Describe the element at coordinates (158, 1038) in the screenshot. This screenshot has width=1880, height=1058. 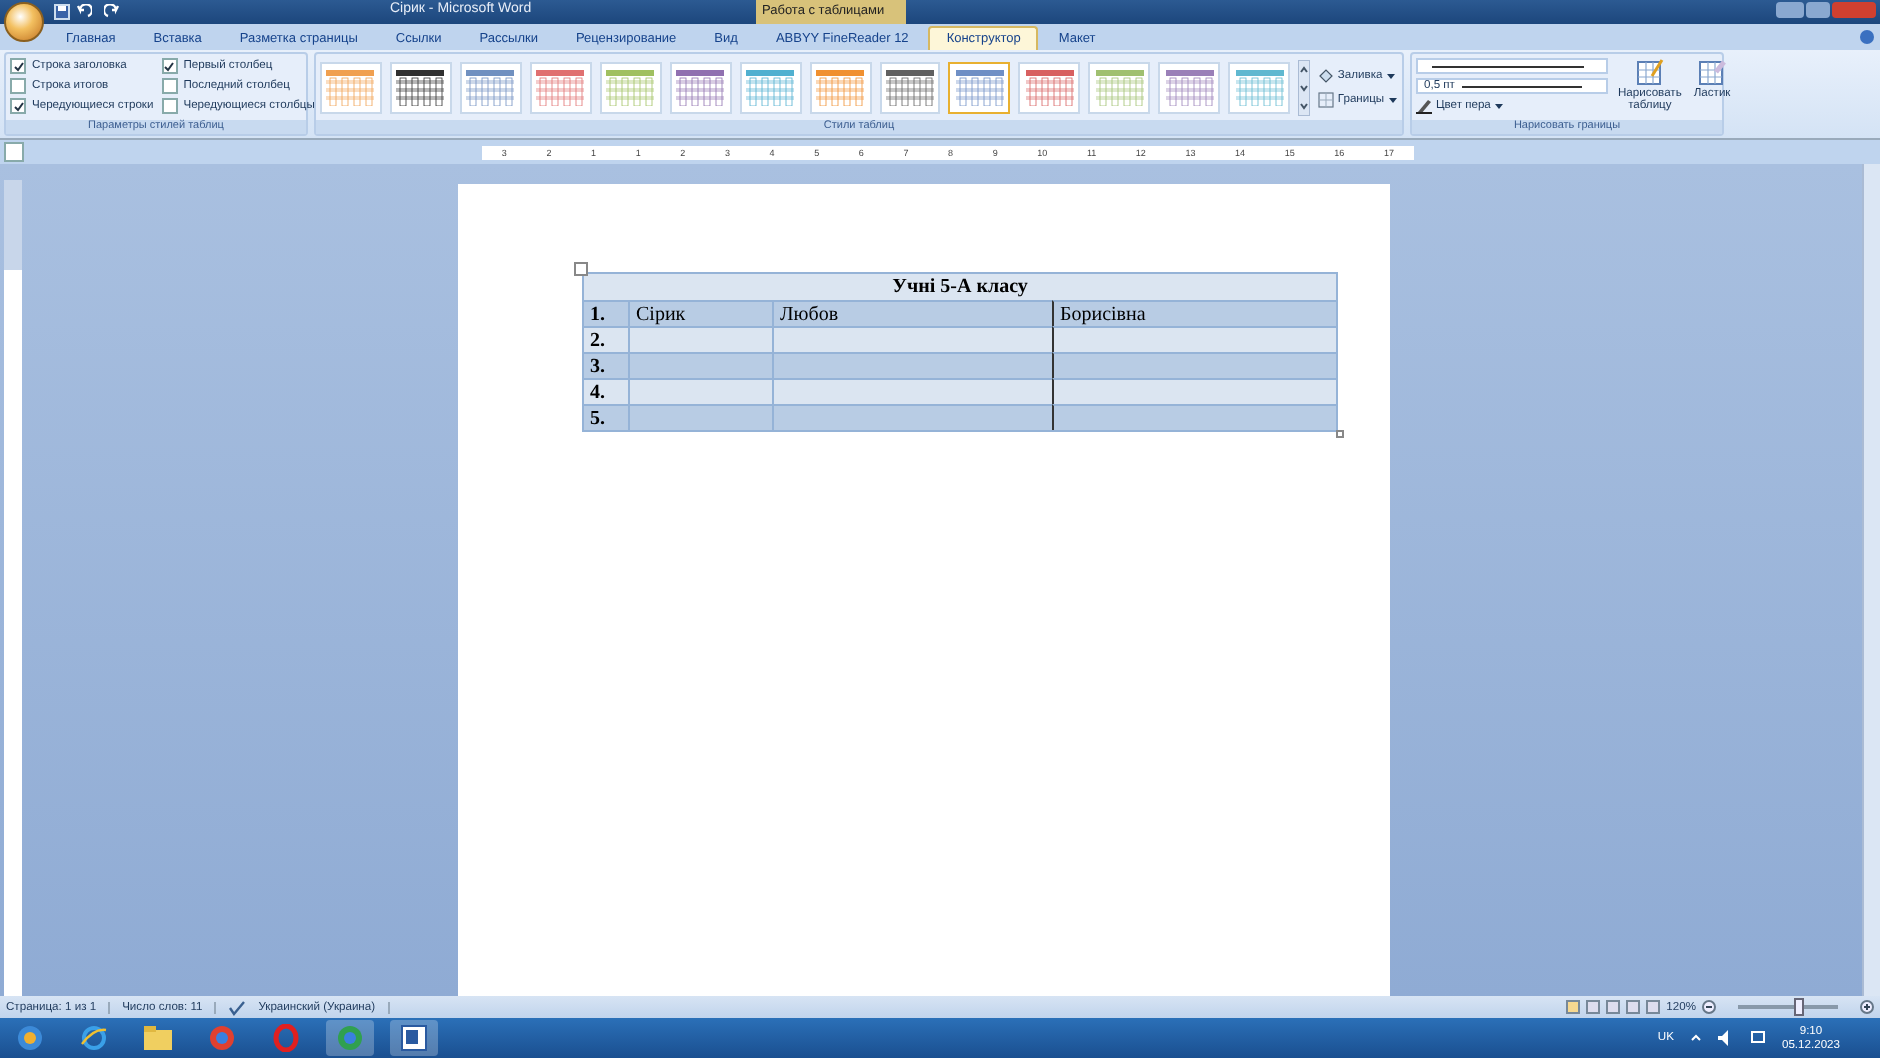
I see `folder-icon` at that location.